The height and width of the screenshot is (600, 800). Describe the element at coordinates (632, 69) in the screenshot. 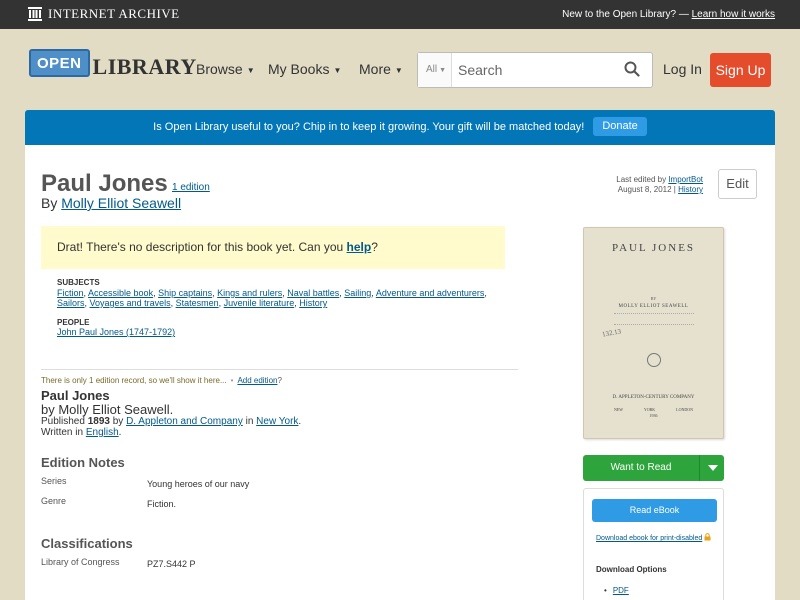

I see `search-icon` at that location.